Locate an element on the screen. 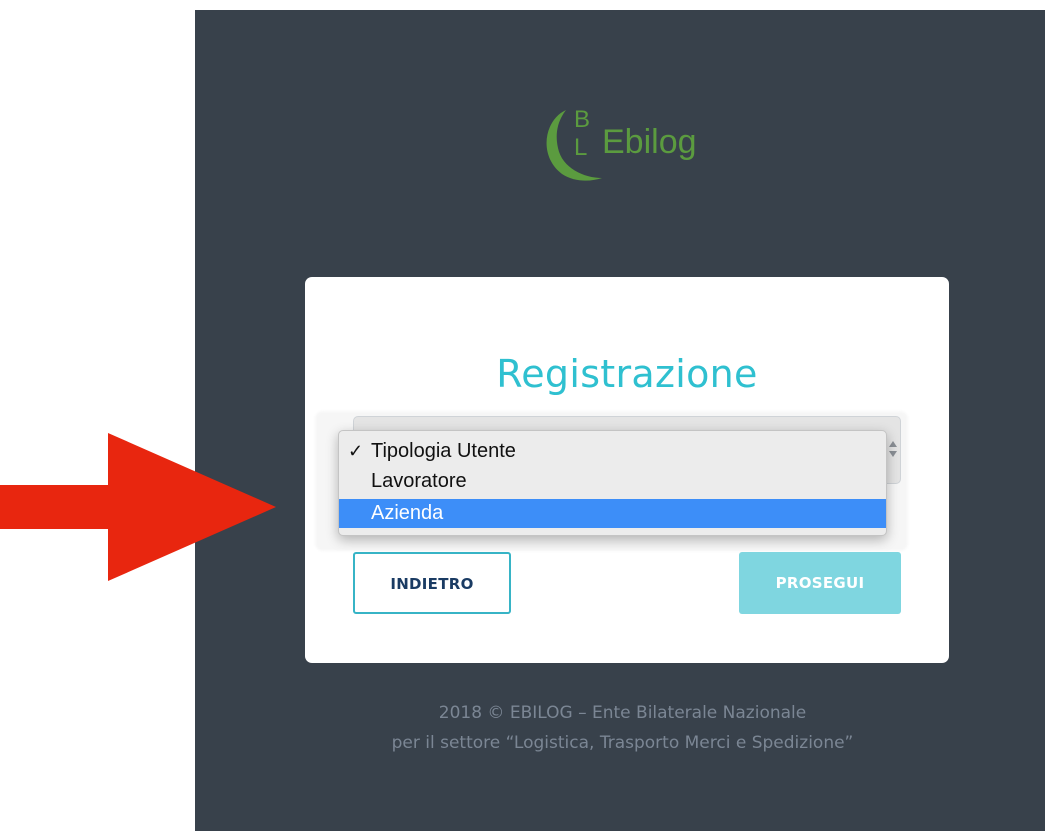  logo-crescent-icon is located at coordinates (574, 145).